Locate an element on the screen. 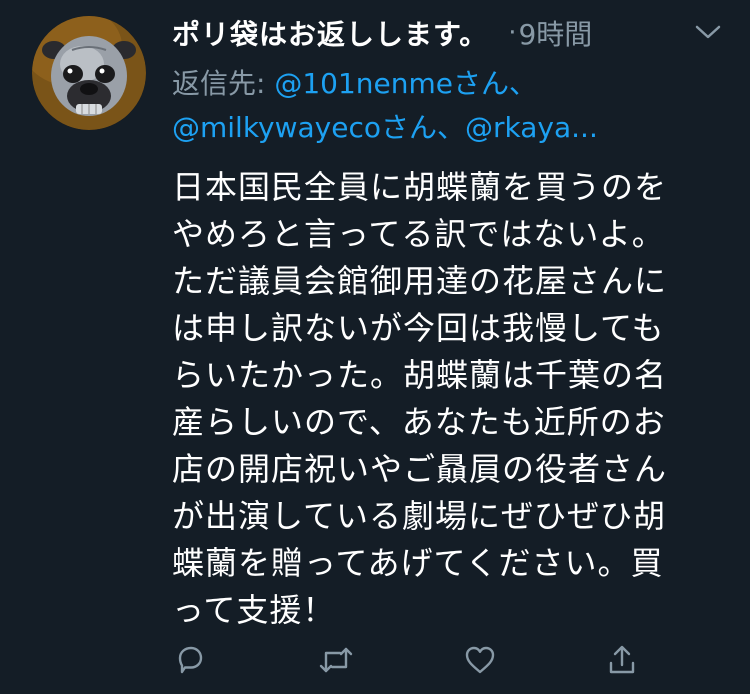 The image size is (750, 694). tweet-body-line: って支援！ is located at coordinates (254, 610).